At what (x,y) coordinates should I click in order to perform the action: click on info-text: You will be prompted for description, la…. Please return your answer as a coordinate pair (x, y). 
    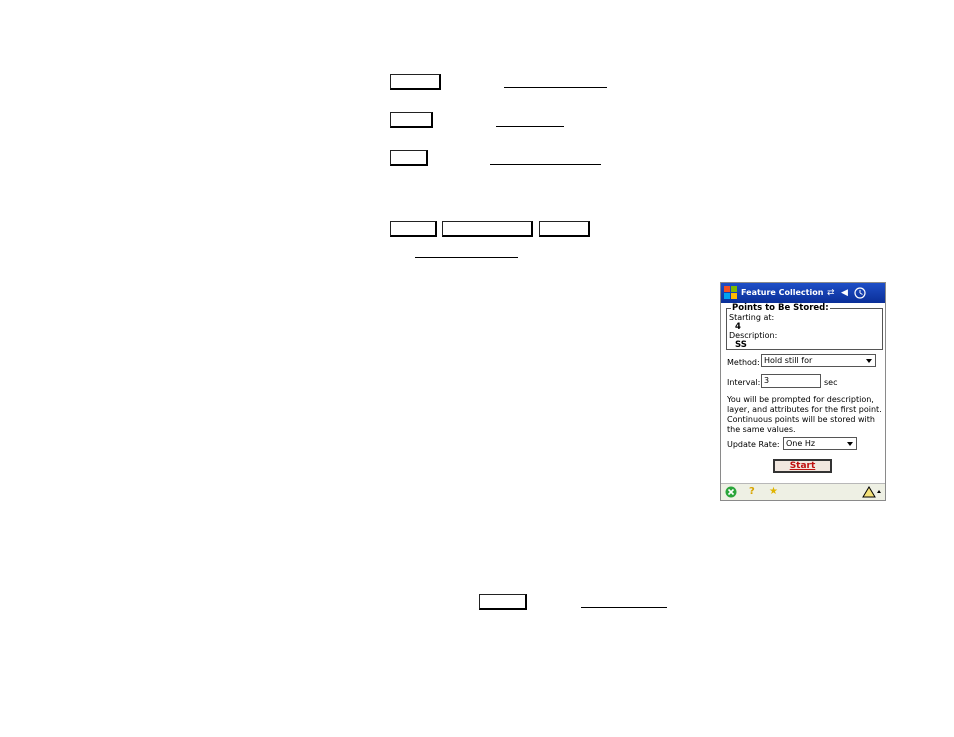
    Looking at the image, I should click on (804, 414).